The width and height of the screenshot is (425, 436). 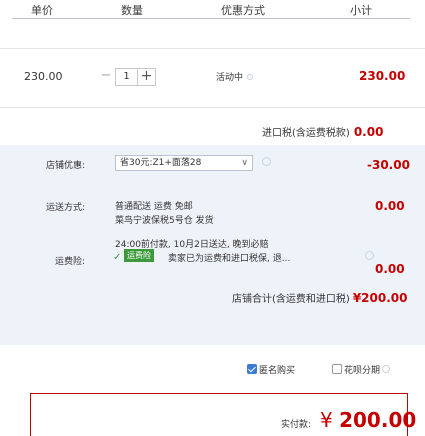 What do you see at coordinates (212, 9) in the screenshot?
I see `order-table-header: 单价 数量 优惠方式 小计` at bounding box center [212, 9].